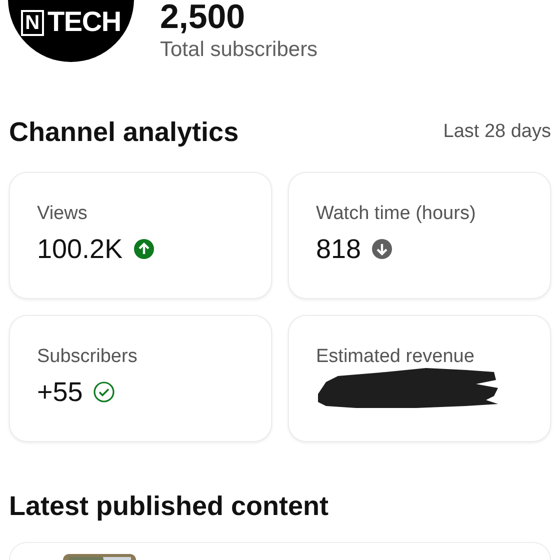 This screenshot has width=560, height=560. What do you see at coordinates (239, 50) in the screenshot?
I see `subscriber-label: Total subscribers` at bounding box center [239, 50].